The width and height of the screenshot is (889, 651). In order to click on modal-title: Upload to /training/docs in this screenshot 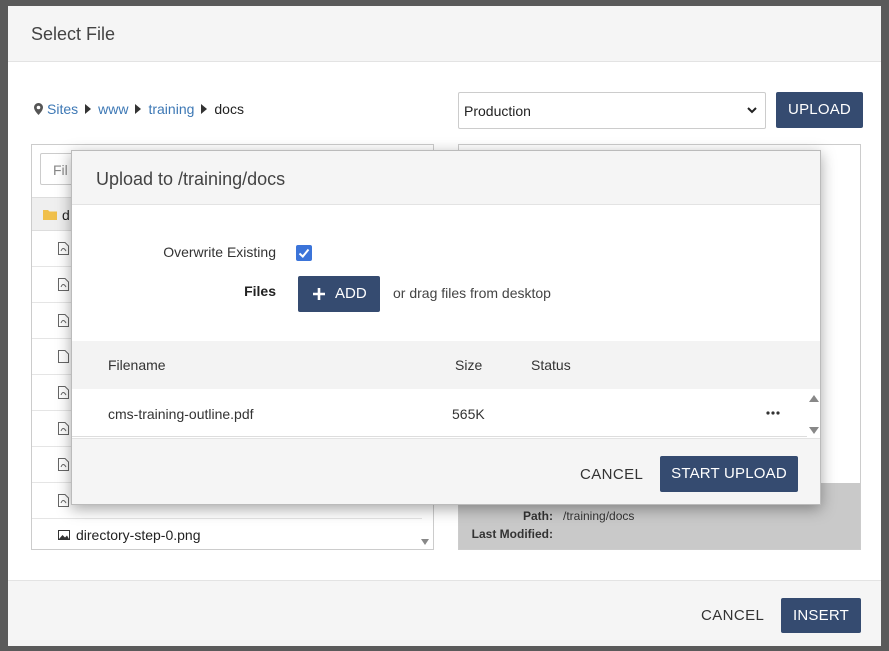, I will do `click(191, 179)`.